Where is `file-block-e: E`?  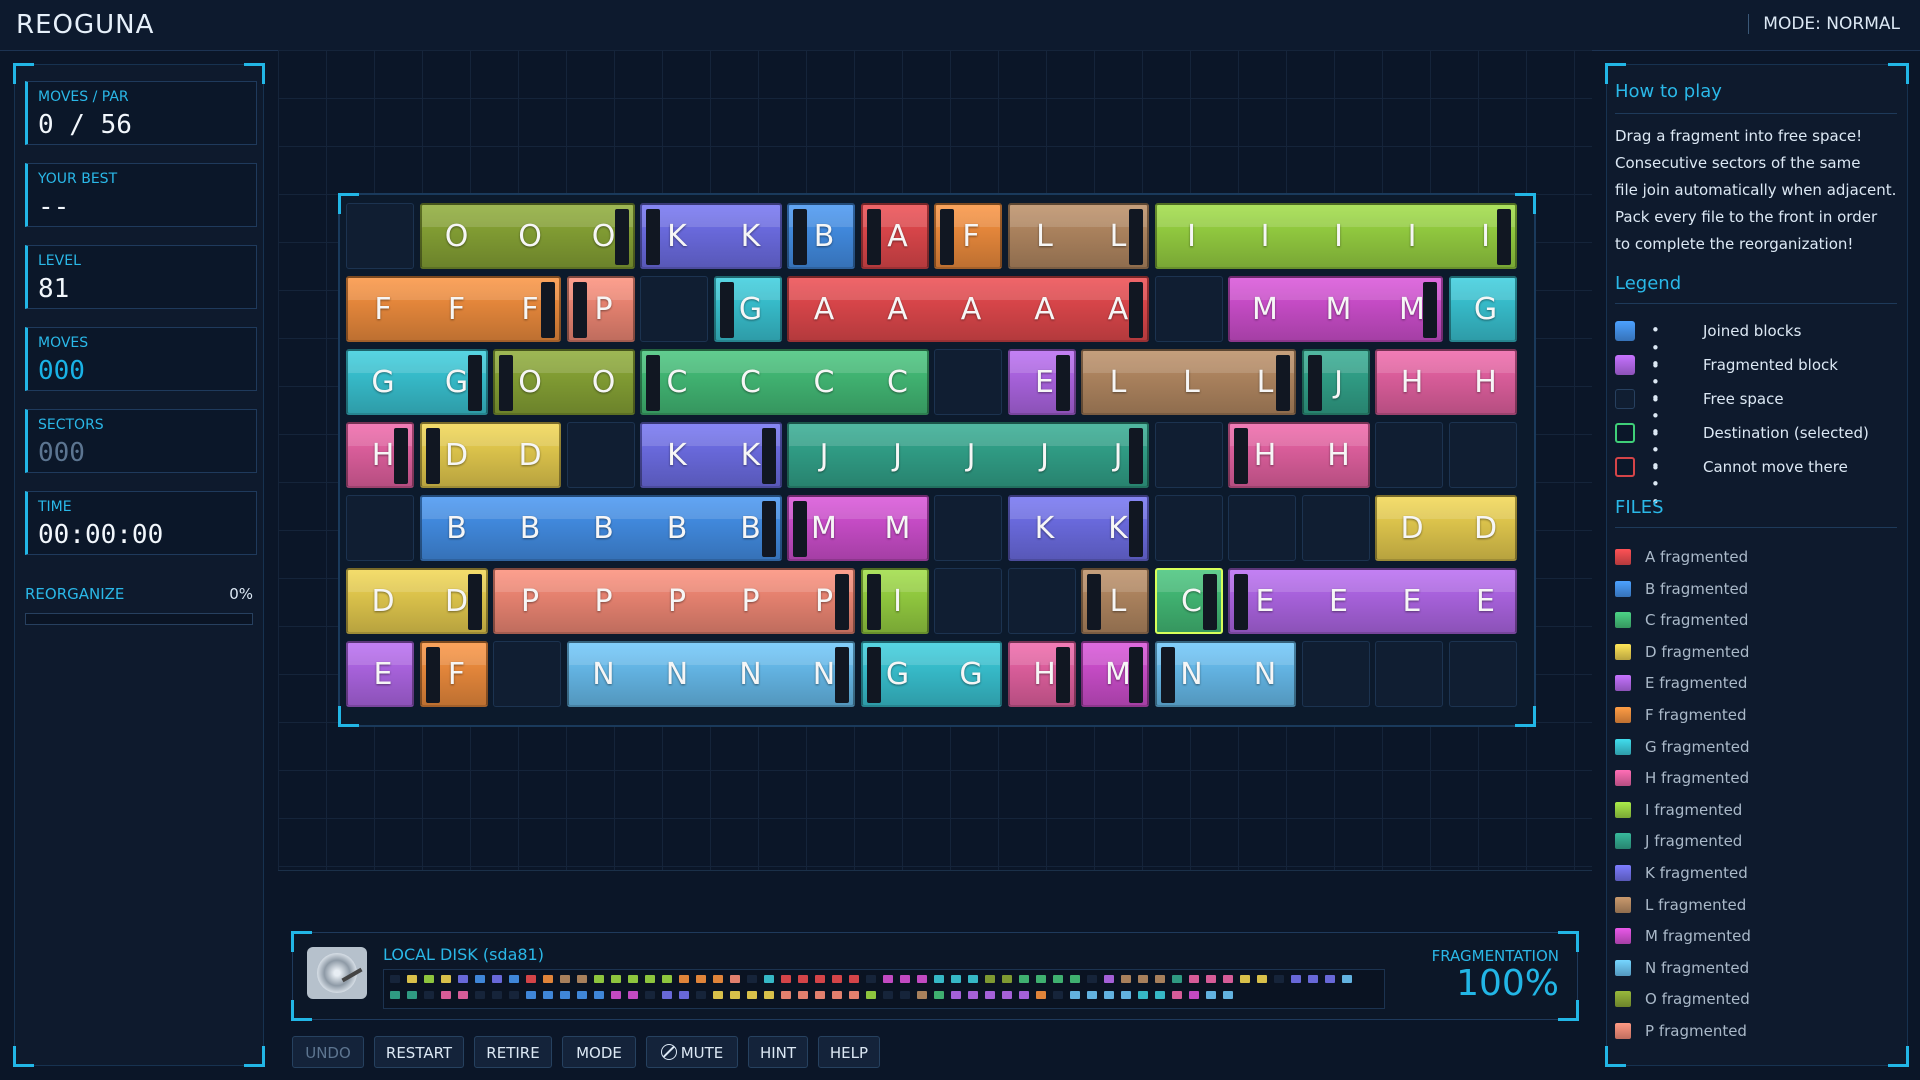
file-block-e: E is located at coordinates (1041, 382).